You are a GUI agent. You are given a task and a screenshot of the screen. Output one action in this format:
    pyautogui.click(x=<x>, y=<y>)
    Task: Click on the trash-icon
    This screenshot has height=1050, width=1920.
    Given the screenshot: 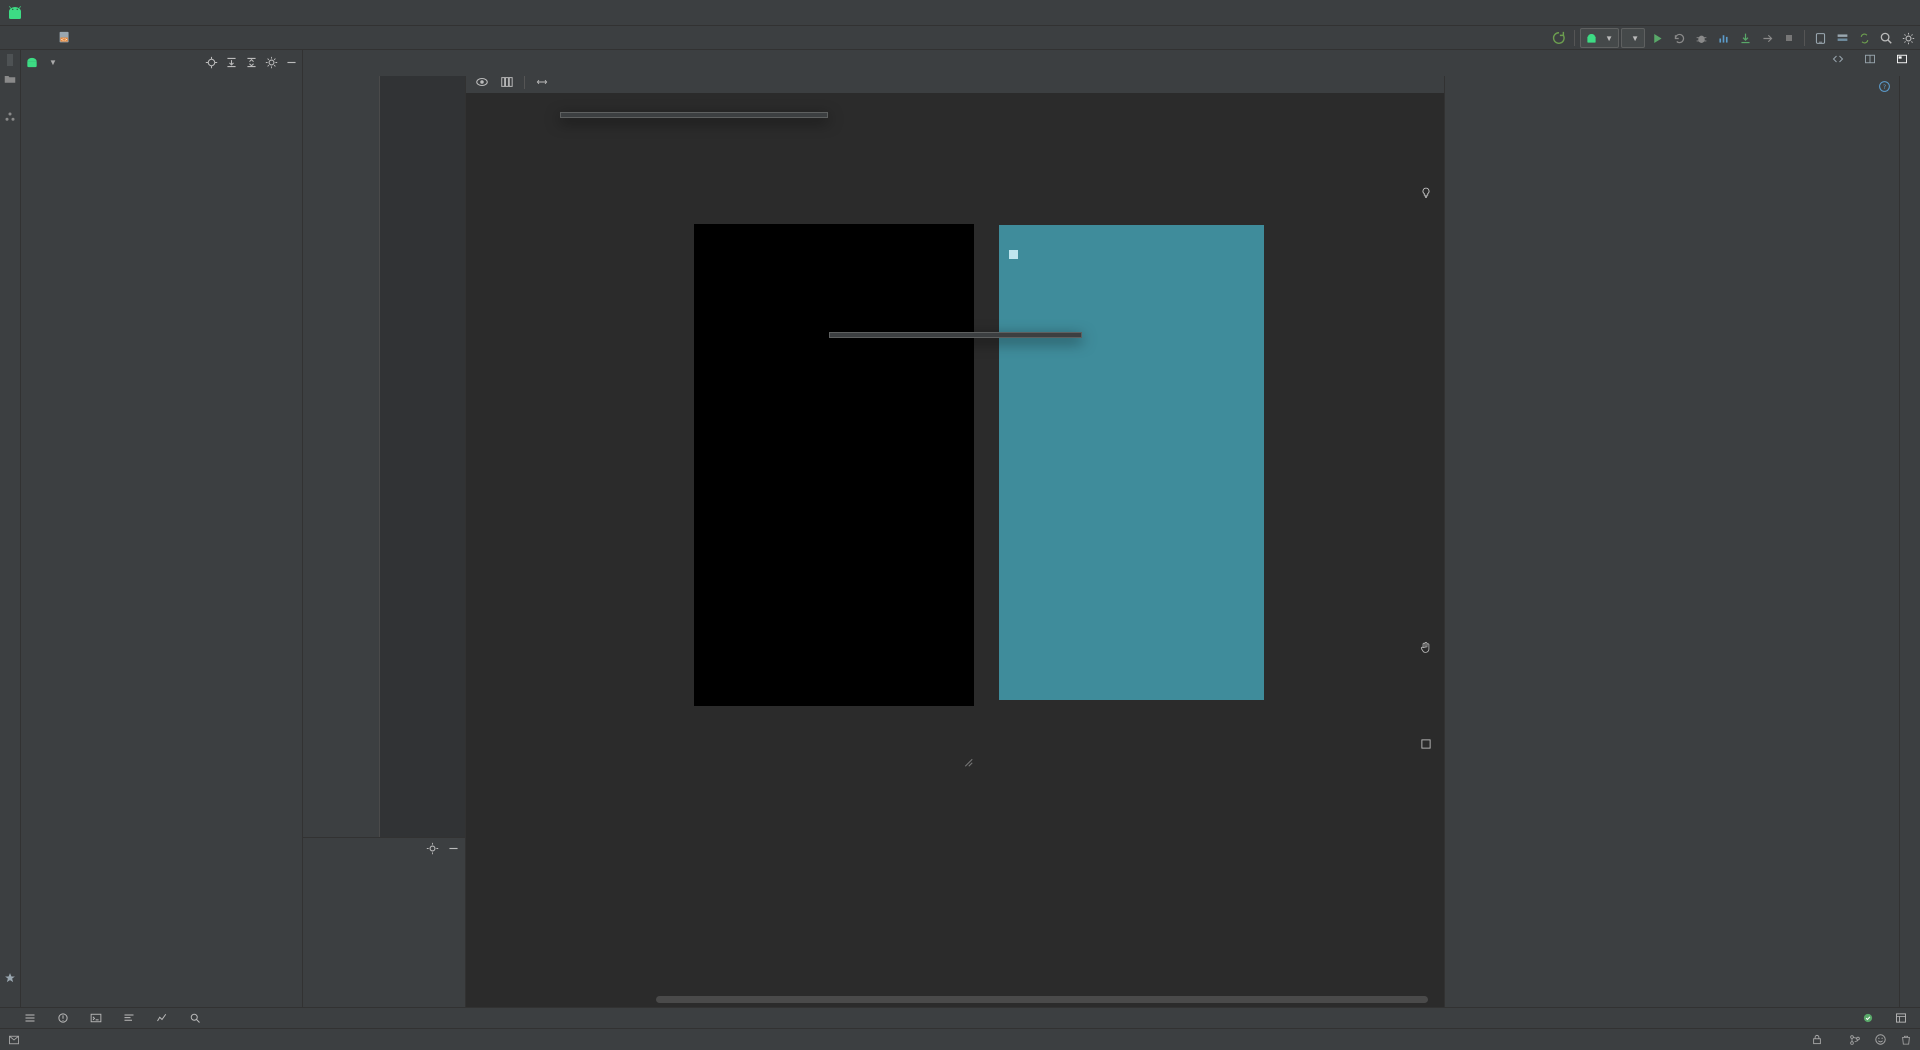 What is the action you would take?
    pyautogui.click(x=1906, y=1040)
    